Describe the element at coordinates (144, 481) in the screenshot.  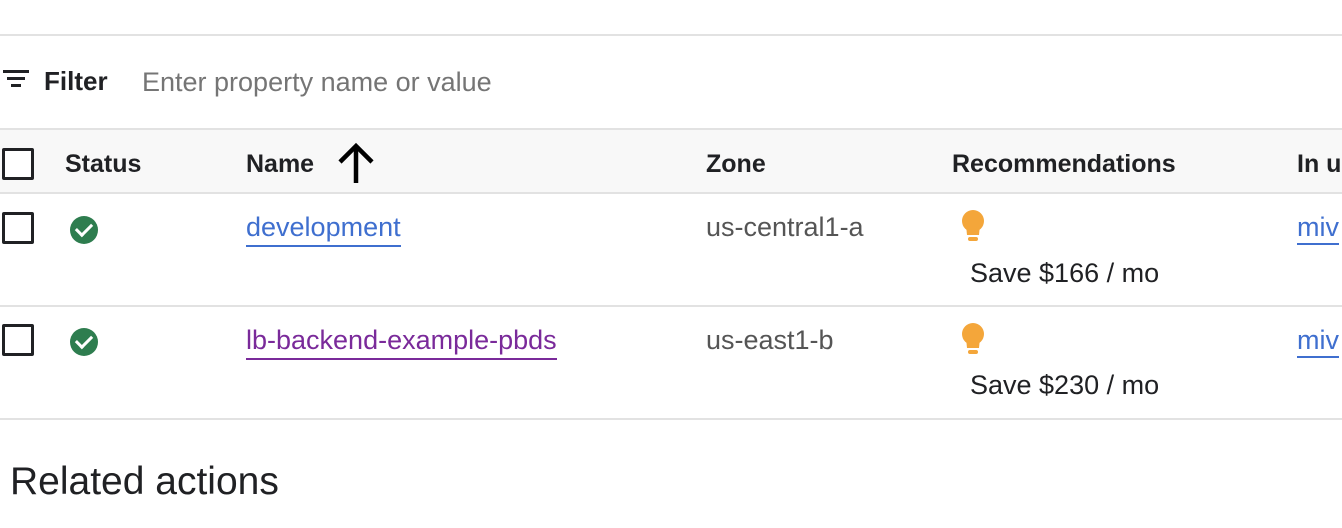
I see `related-actions-heading: Related actions` at that location.